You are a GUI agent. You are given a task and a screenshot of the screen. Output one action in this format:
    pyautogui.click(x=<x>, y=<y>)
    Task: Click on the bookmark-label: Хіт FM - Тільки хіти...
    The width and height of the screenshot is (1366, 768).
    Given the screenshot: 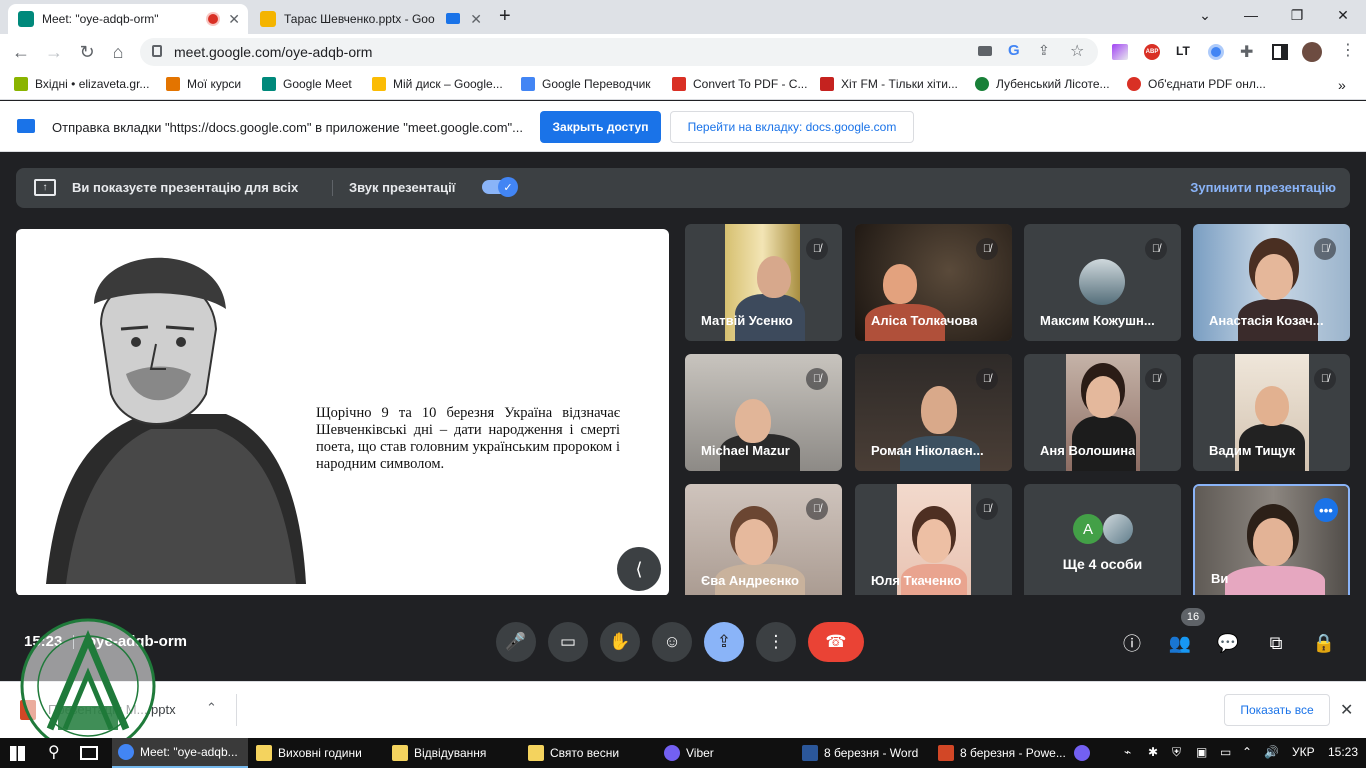 What is the action you would take?
    pyautogui.click(x=899, y=84)
    